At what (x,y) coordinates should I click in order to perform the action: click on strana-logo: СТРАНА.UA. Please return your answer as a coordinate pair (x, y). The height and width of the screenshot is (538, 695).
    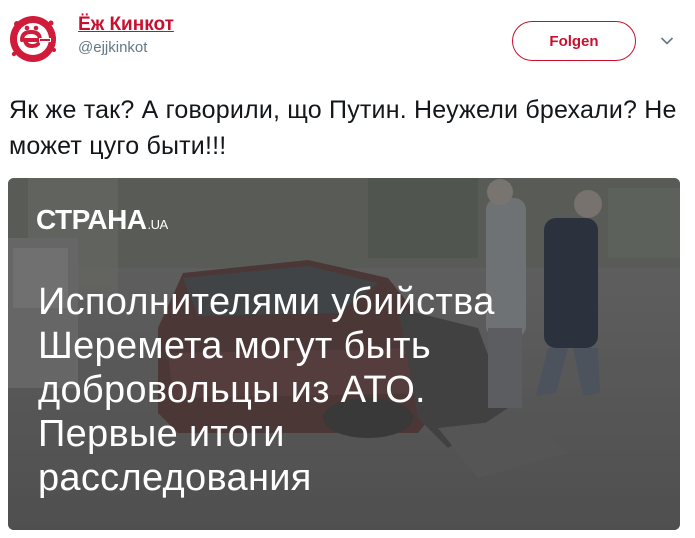
    Looking at the image, I should click on (102, 220).